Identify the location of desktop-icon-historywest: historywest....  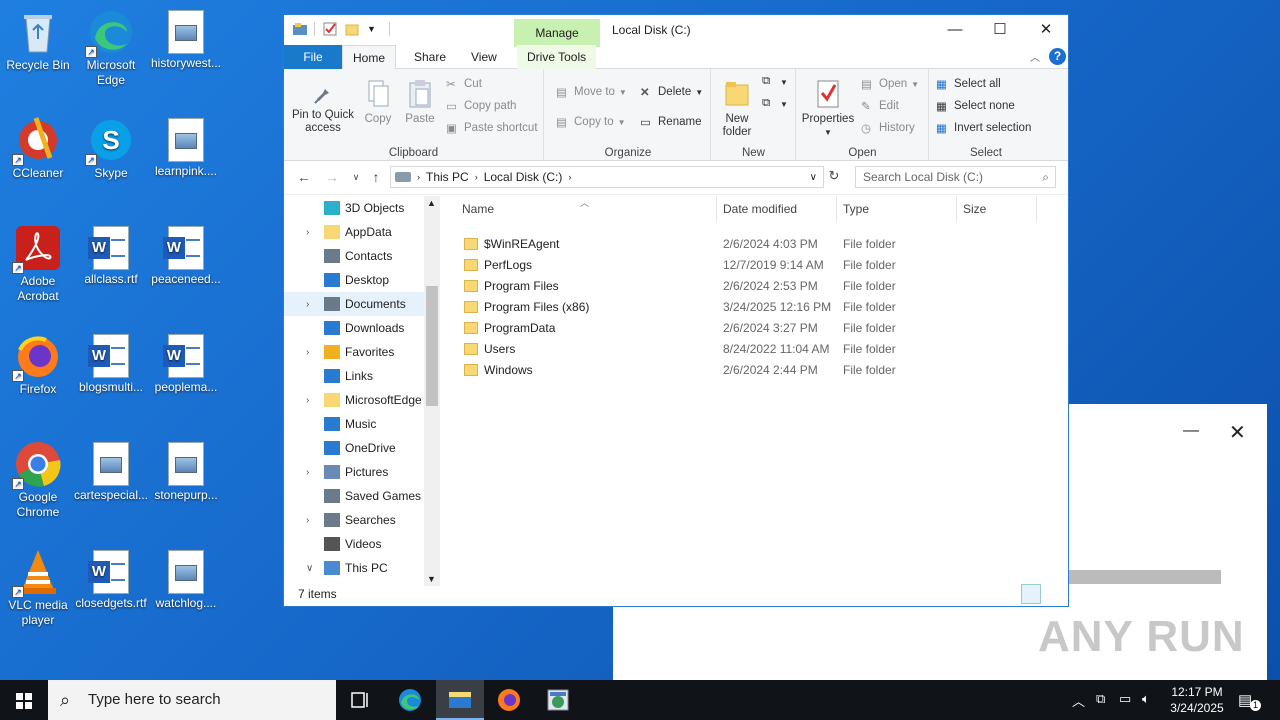
(186, 39).